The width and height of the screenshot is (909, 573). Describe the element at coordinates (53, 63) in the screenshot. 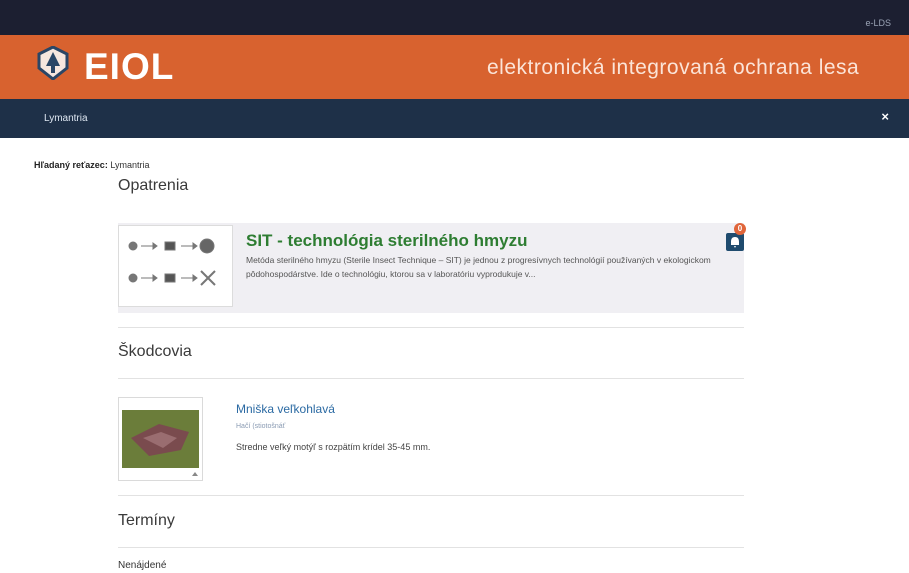

I see `eiol-logo-icon` at that location.